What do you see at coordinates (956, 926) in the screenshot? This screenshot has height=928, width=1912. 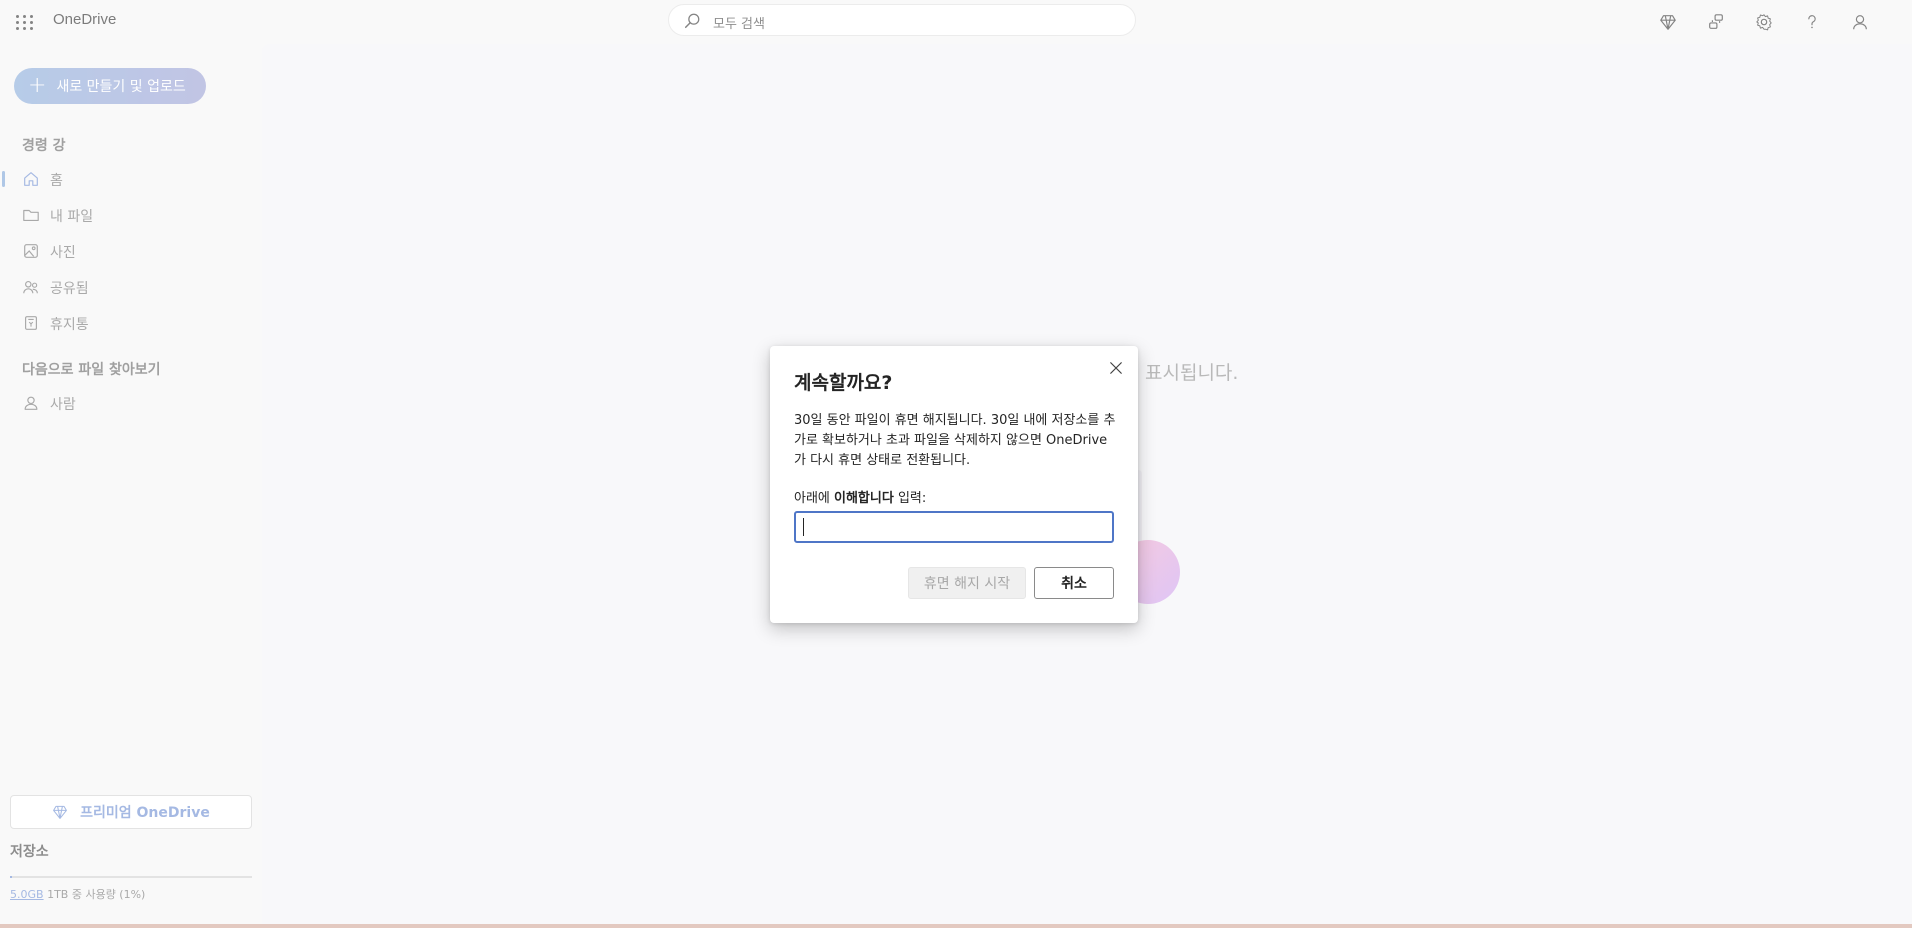 I see `window-bottom-border` at bounding box center [956, 926].